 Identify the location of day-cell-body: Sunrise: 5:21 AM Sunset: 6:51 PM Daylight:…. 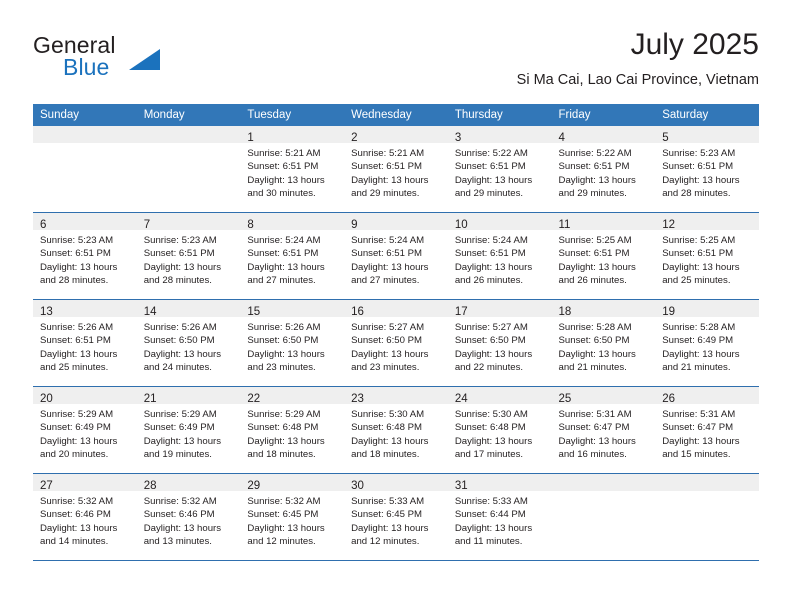
(292, 172).